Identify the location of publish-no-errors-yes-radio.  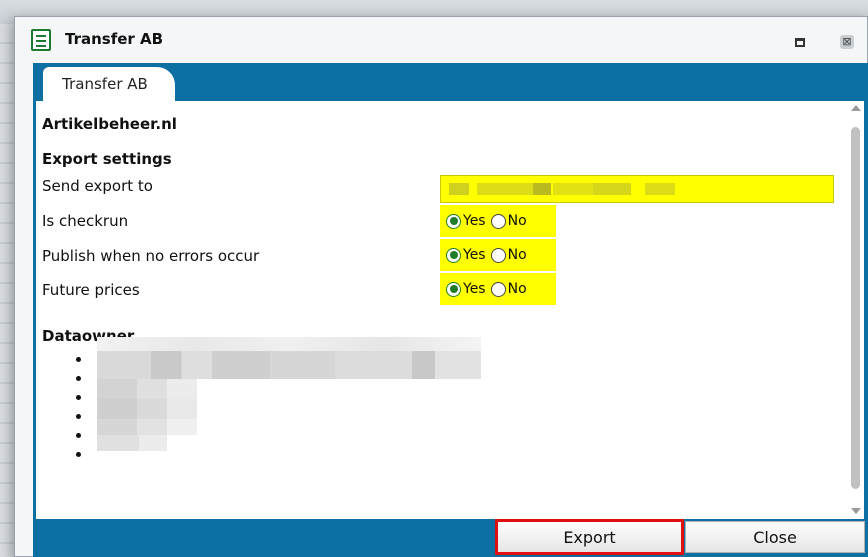
(453, 255).